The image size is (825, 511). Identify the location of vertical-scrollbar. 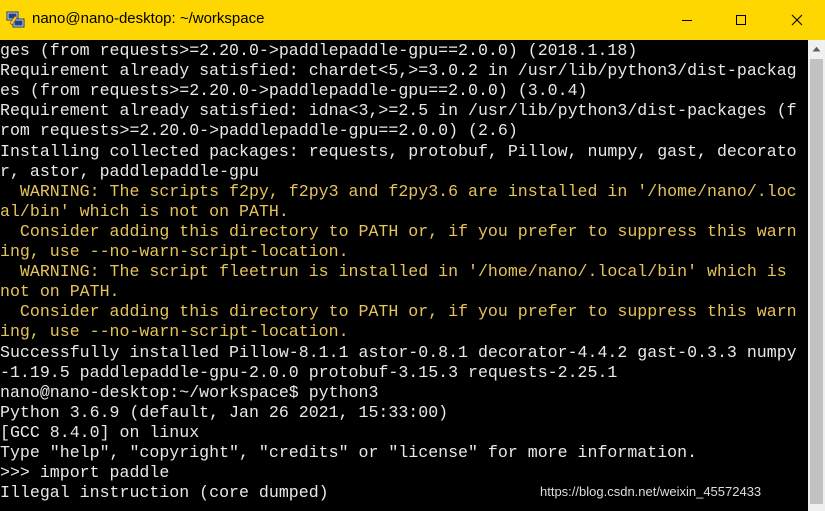
(816, 275).